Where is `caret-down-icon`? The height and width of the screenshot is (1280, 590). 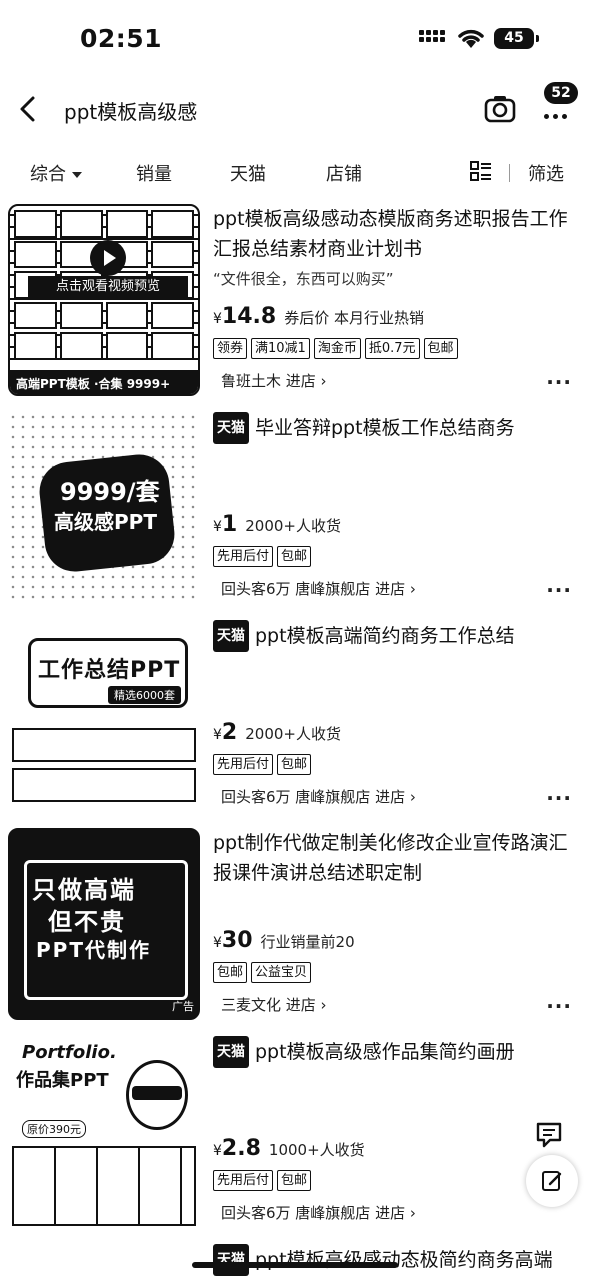
caret-down-icon is located at coordinates (77, 175).